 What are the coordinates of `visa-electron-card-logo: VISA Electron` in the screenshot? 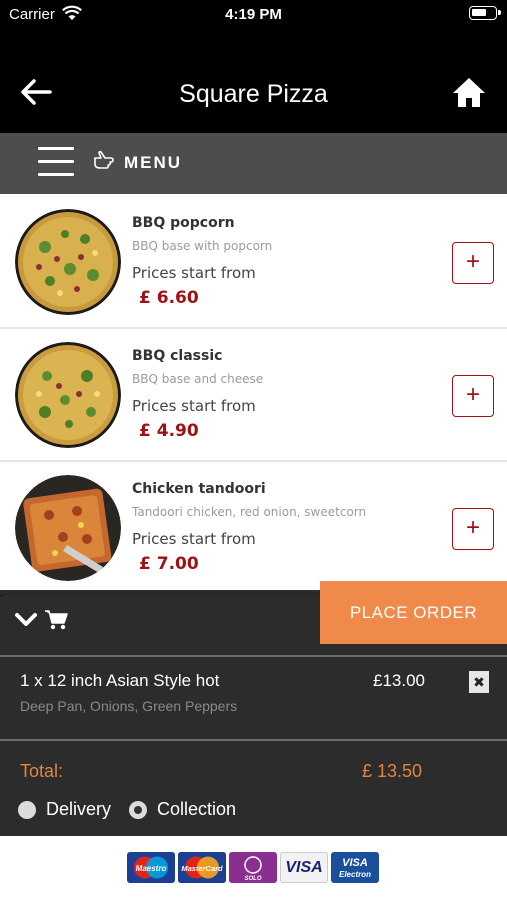 It's located at (355, 867).